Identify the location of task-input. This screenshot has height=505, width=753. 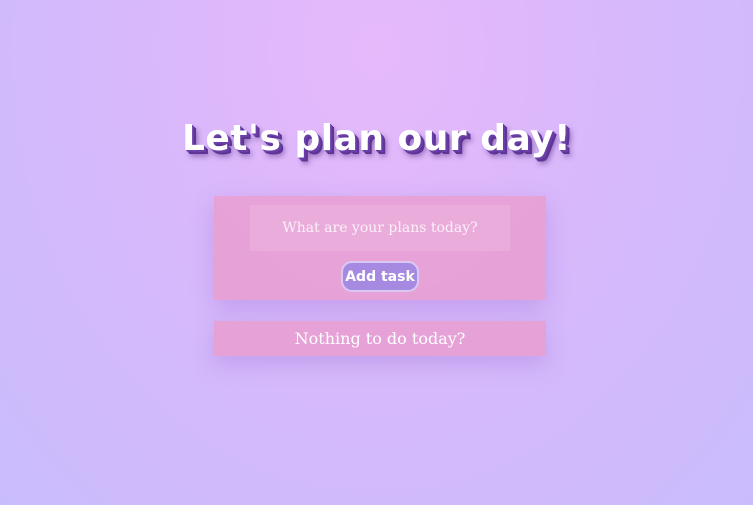
(380, 228).